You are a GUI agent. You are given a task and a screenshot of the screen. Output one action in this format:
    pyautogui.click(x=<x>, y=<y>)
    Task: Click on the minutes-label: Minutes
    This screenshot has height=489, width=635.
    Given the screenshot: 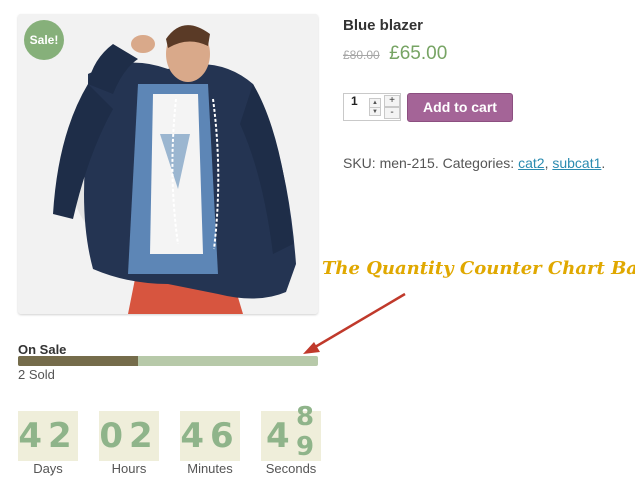 What is the action you would take?
    pyautogui.click(x=210, y=468)
    